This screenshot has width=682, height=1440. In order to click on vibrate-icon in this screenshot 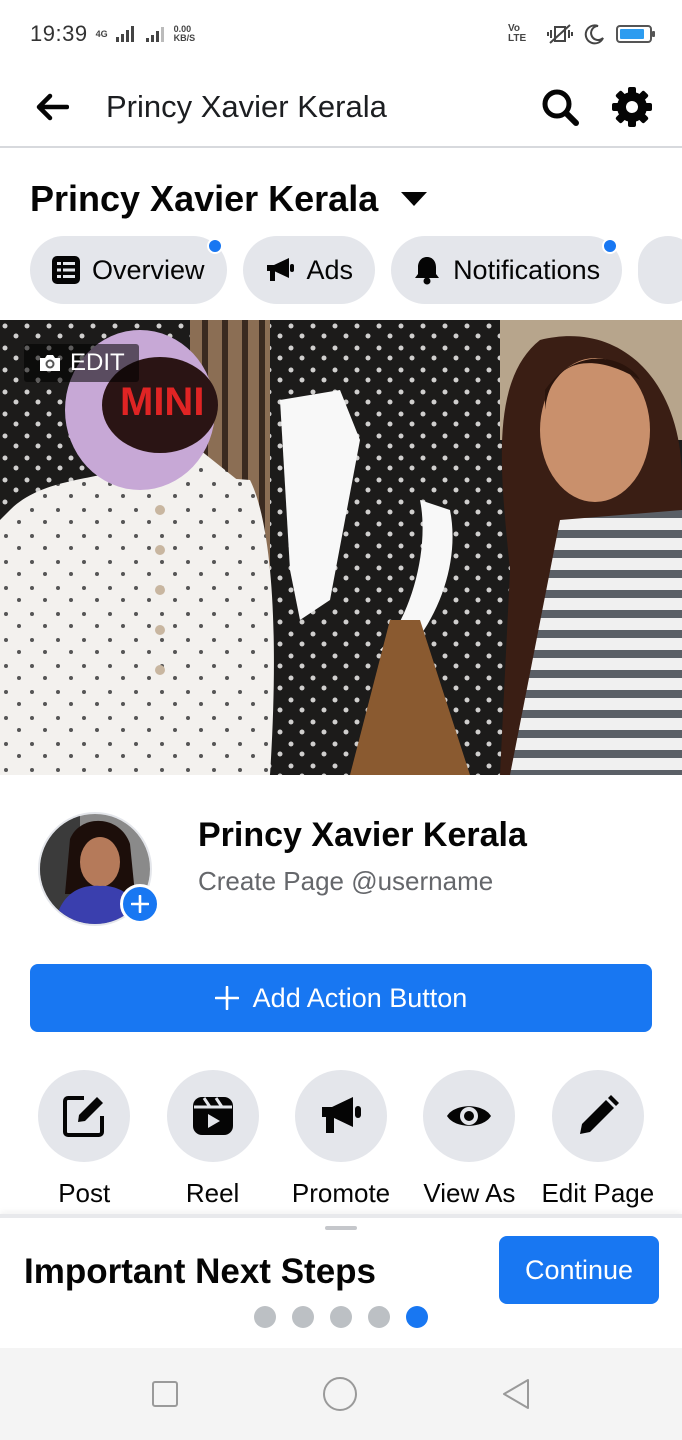, I will do `click(560, 34)`.